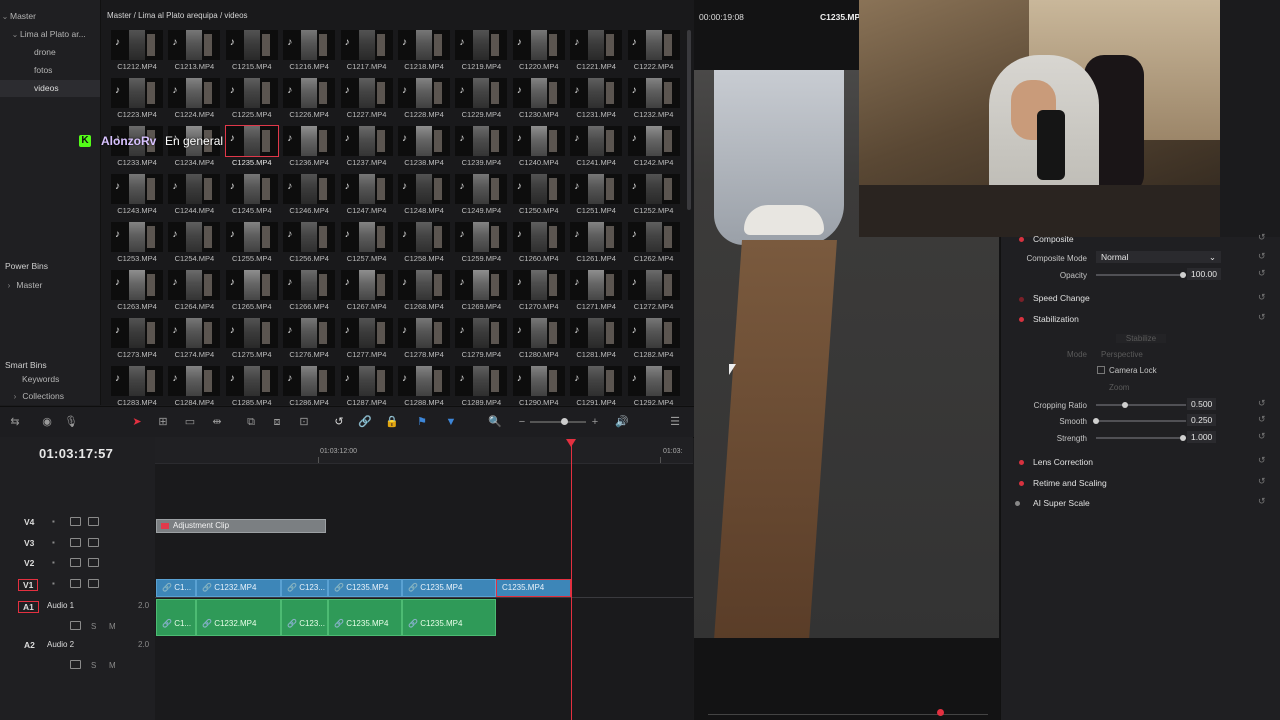  What do you see at coordinates (481, 246) in the screenshot?
I see `media-clip: ♪ C1259.MP4` at bounding box center [481, 246].